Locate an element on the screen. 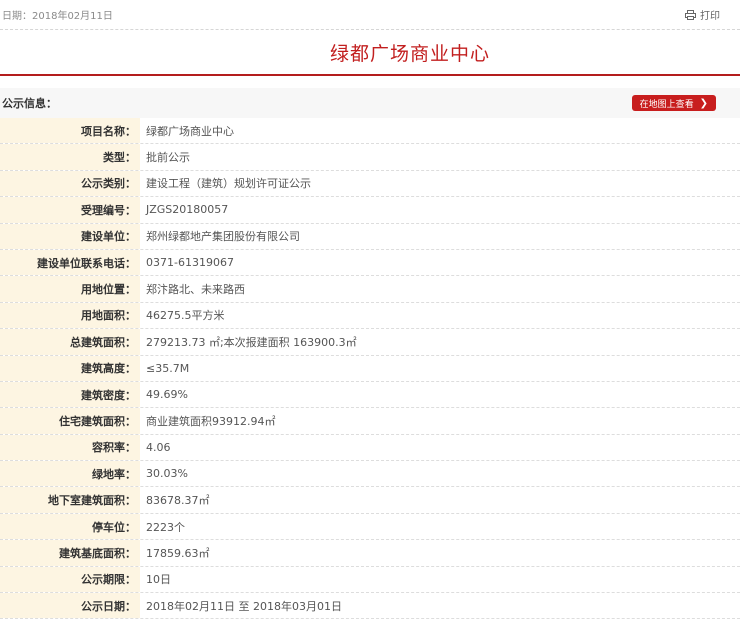  field-value: 279213.73 ㎡;本次报建面积 163900.3㎡ is located at coordinates (251, 342).